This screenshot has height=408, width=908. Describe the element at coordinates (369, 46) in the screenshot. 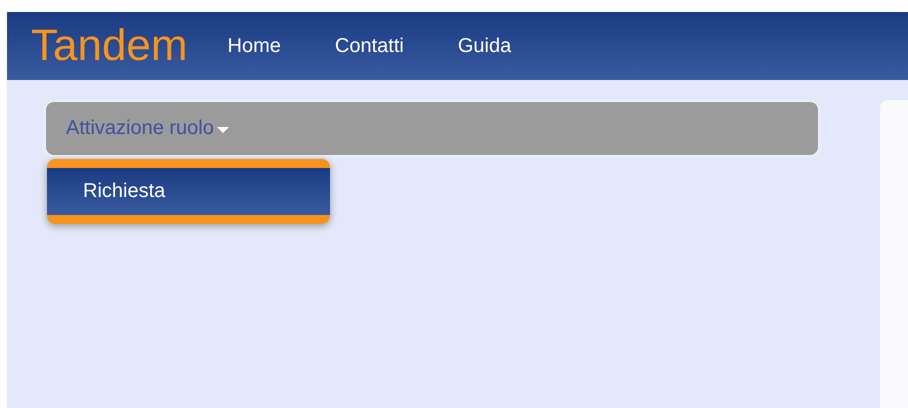

I see `nav-link: Contatti` at that location.